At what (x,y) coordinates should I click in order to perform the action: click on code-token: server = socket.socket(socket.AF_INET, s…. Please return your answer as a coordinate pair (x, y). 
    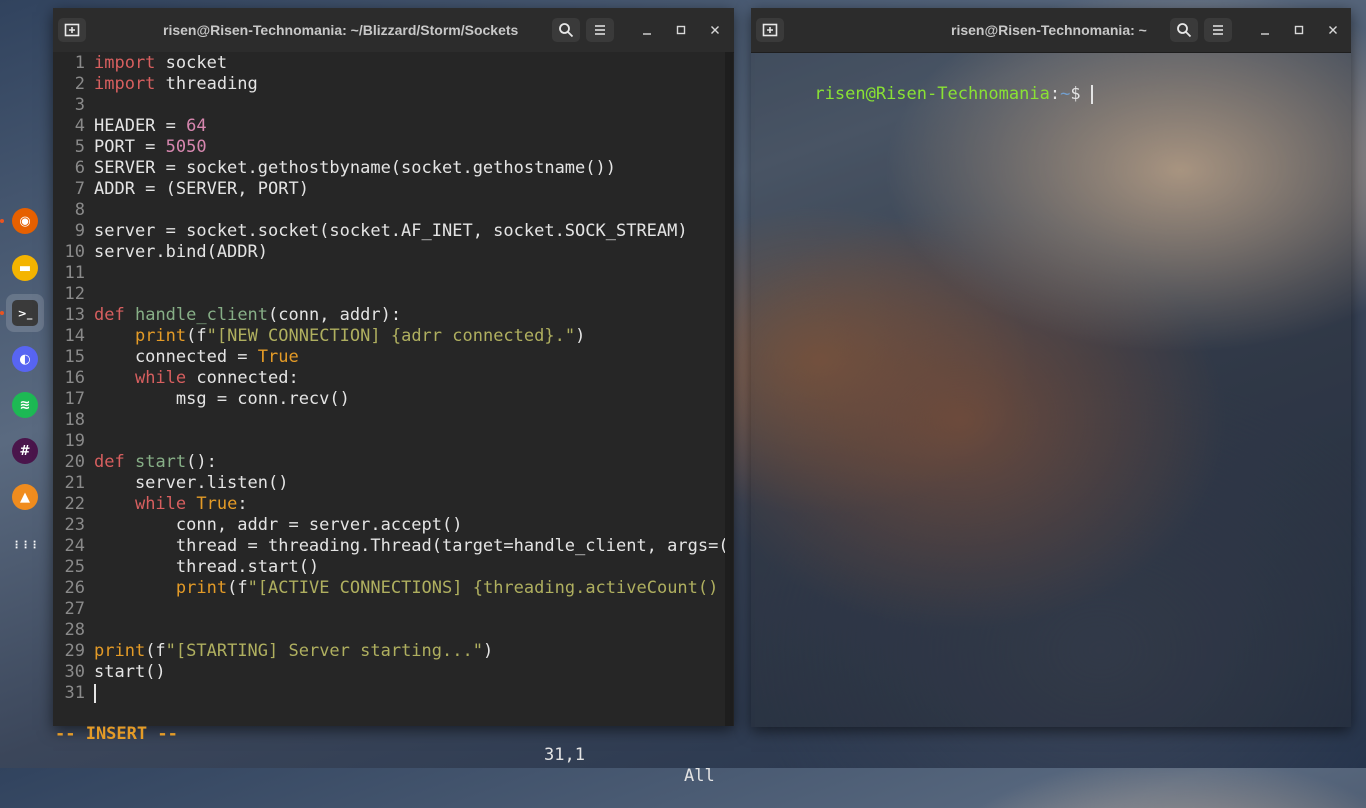
    Looking at the image, I should click on (391, 231).